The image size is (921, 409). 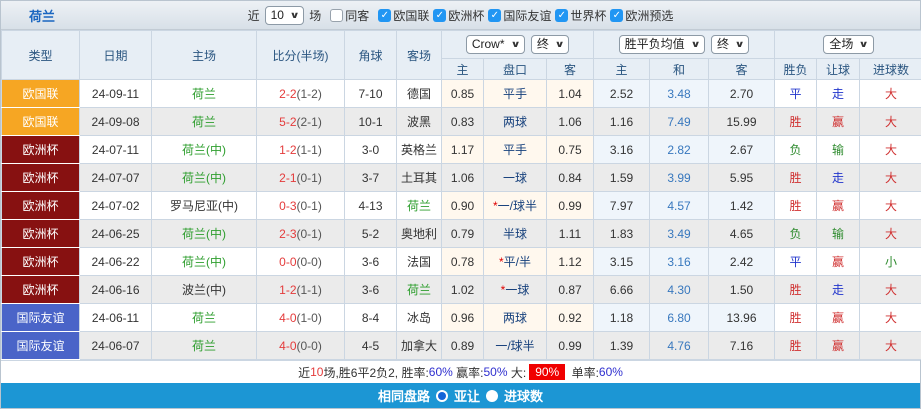 I want to click on handicap-line: 两球, so click(x=515, y=122).